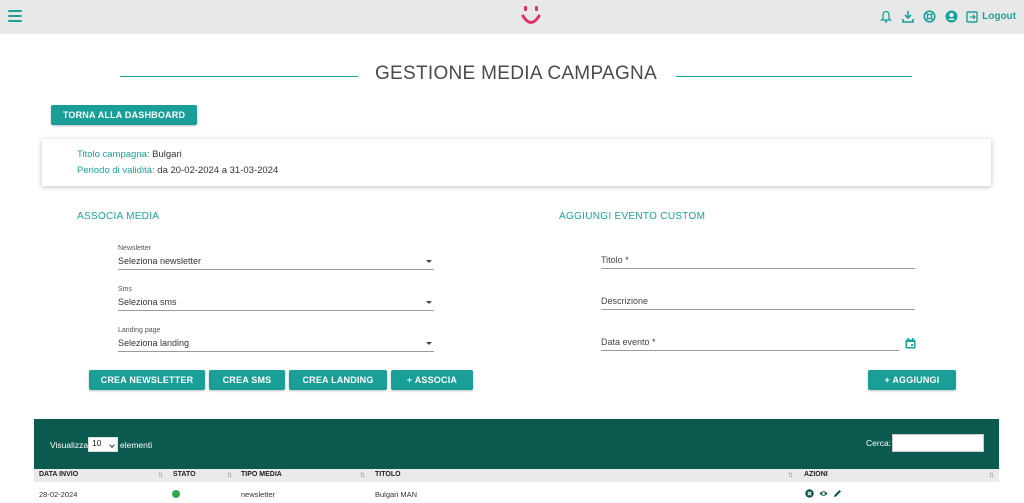  I want to click on menu-icon, so click(15, 16).